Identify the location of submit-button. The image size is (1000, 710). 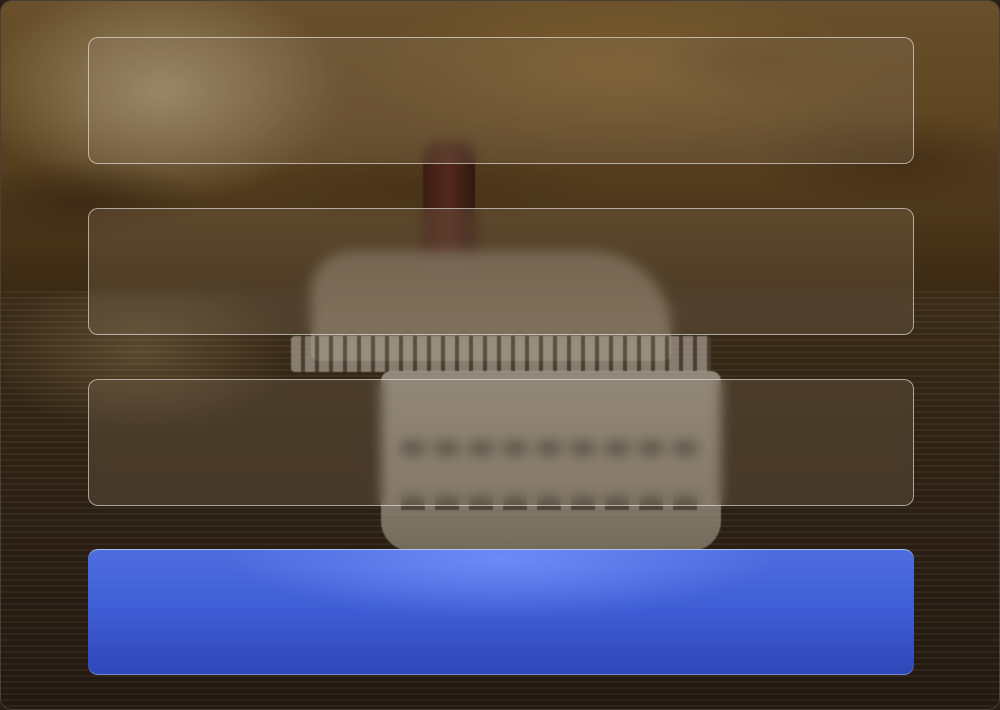
(501, 612).